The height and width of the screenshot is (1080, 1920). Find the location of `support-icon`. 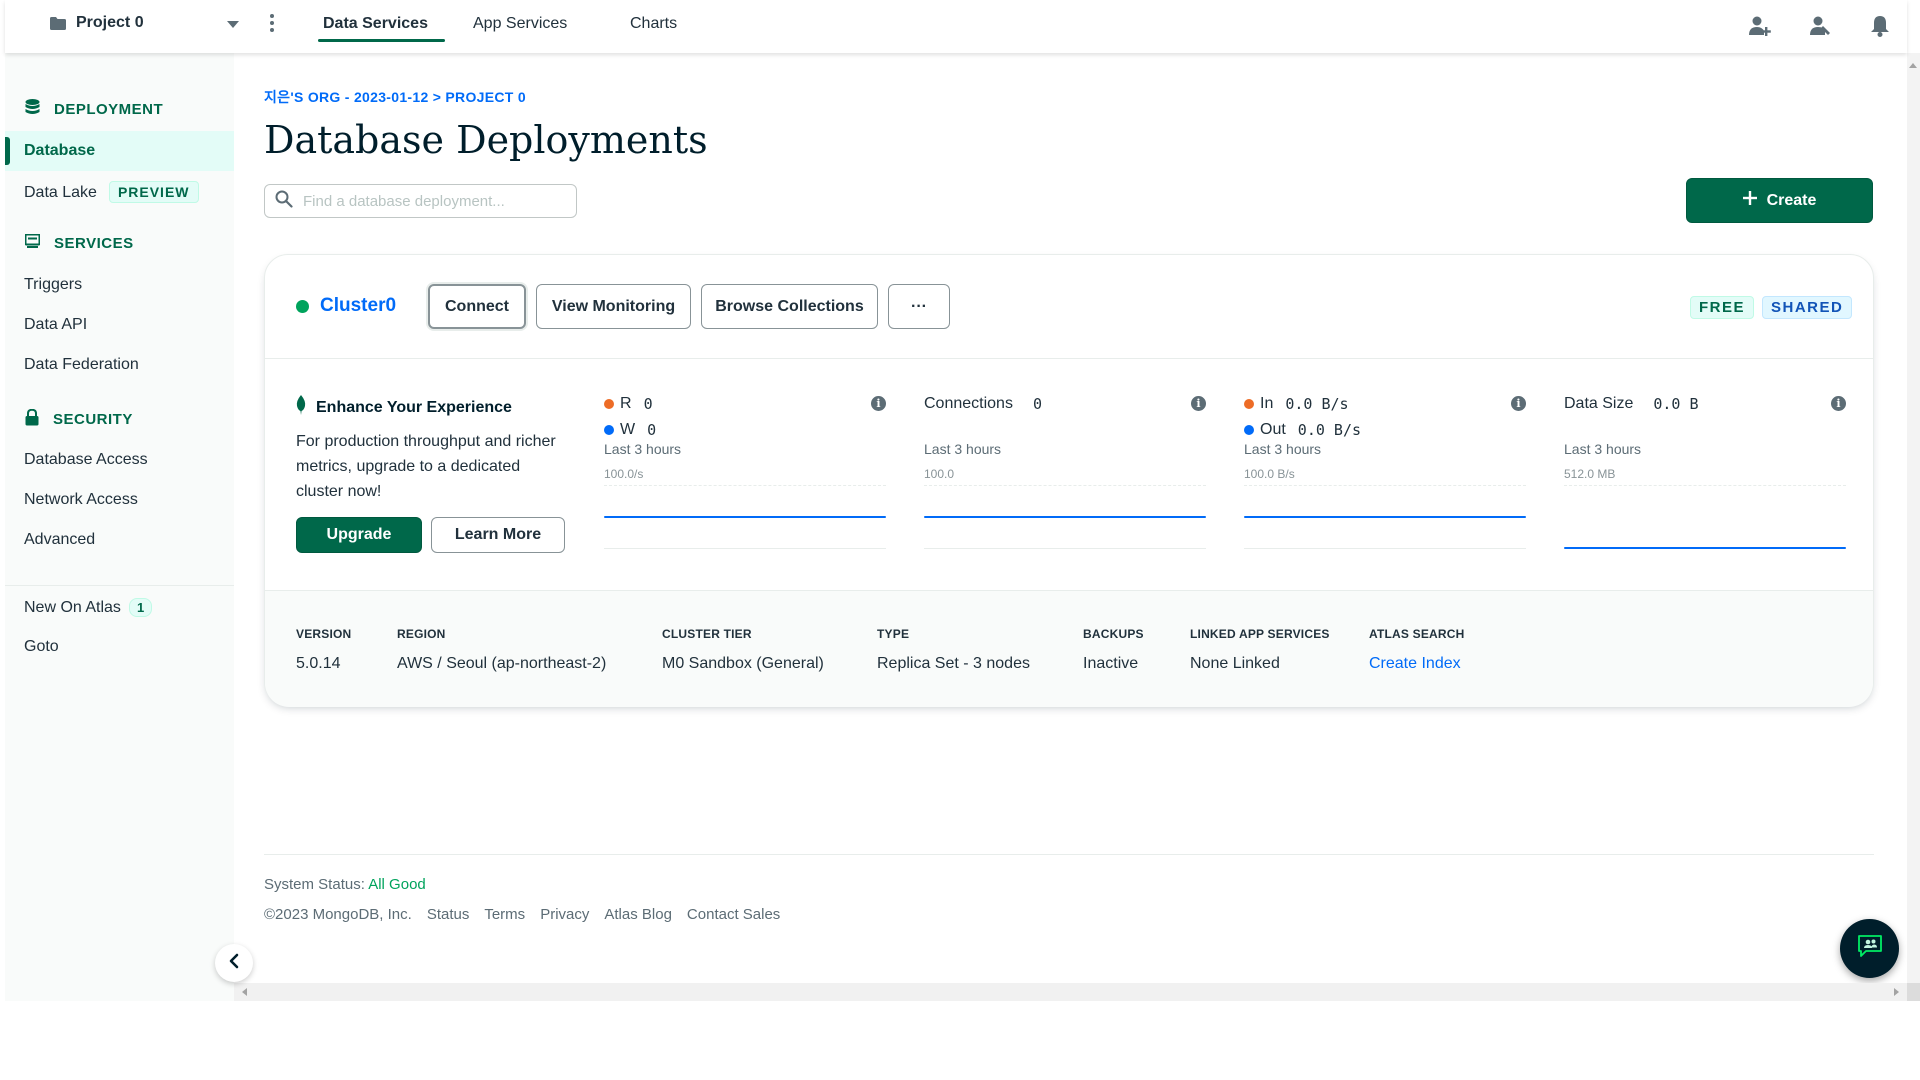

support-icon is located at coordinates (1820, 26).